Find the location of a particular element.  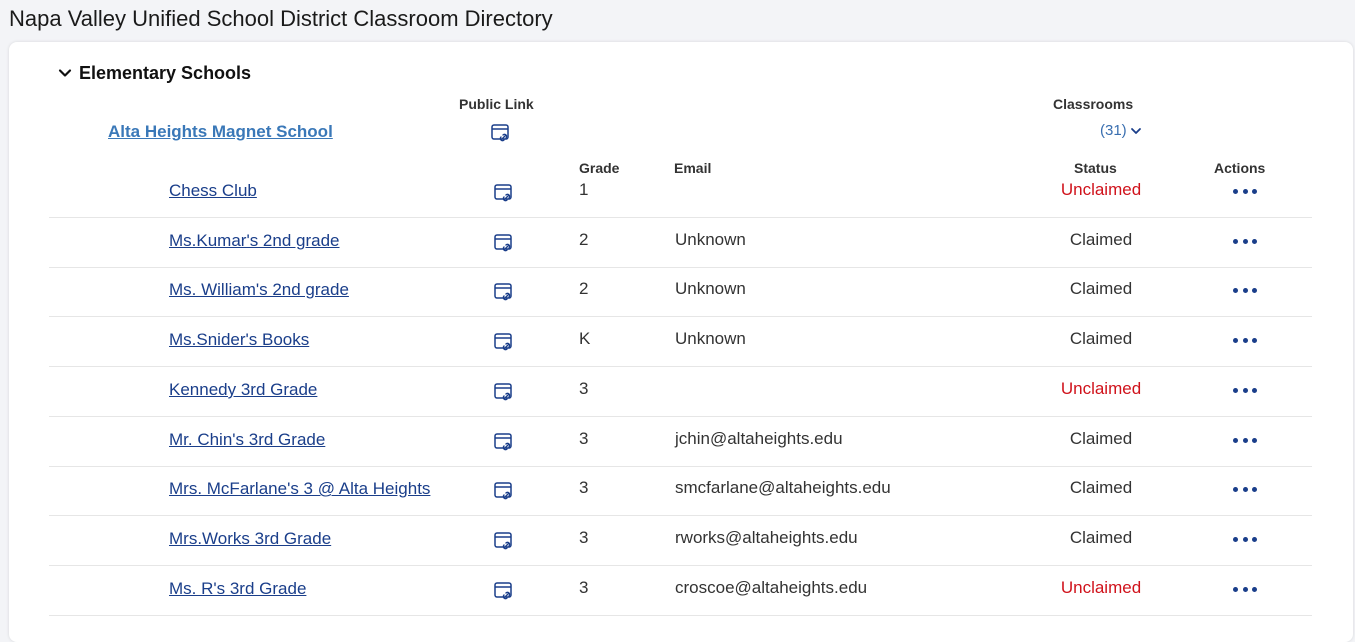

classroom-name-link: Ms.Snider's Books is located at coordinates (239, 340).